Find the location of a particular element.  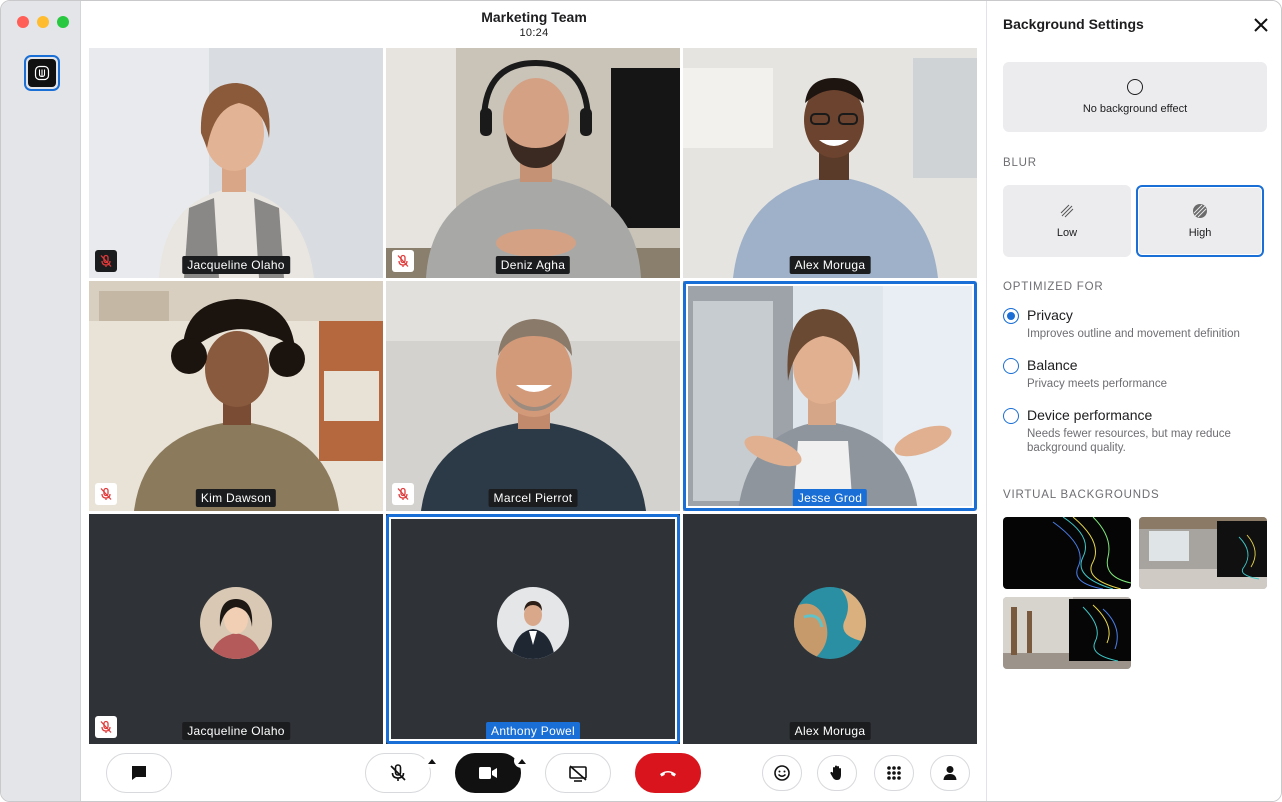

end-call-button is located at coordinates (668, 773).